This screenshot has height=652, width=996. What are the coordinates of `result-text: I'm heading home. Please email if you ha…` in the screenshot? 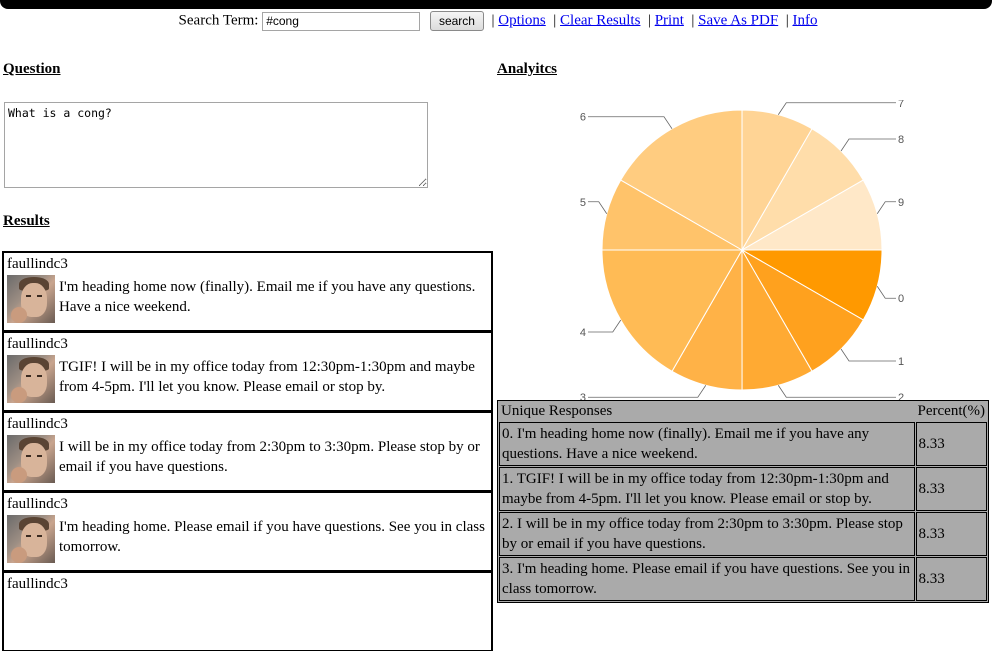 It's located at (272, 537).